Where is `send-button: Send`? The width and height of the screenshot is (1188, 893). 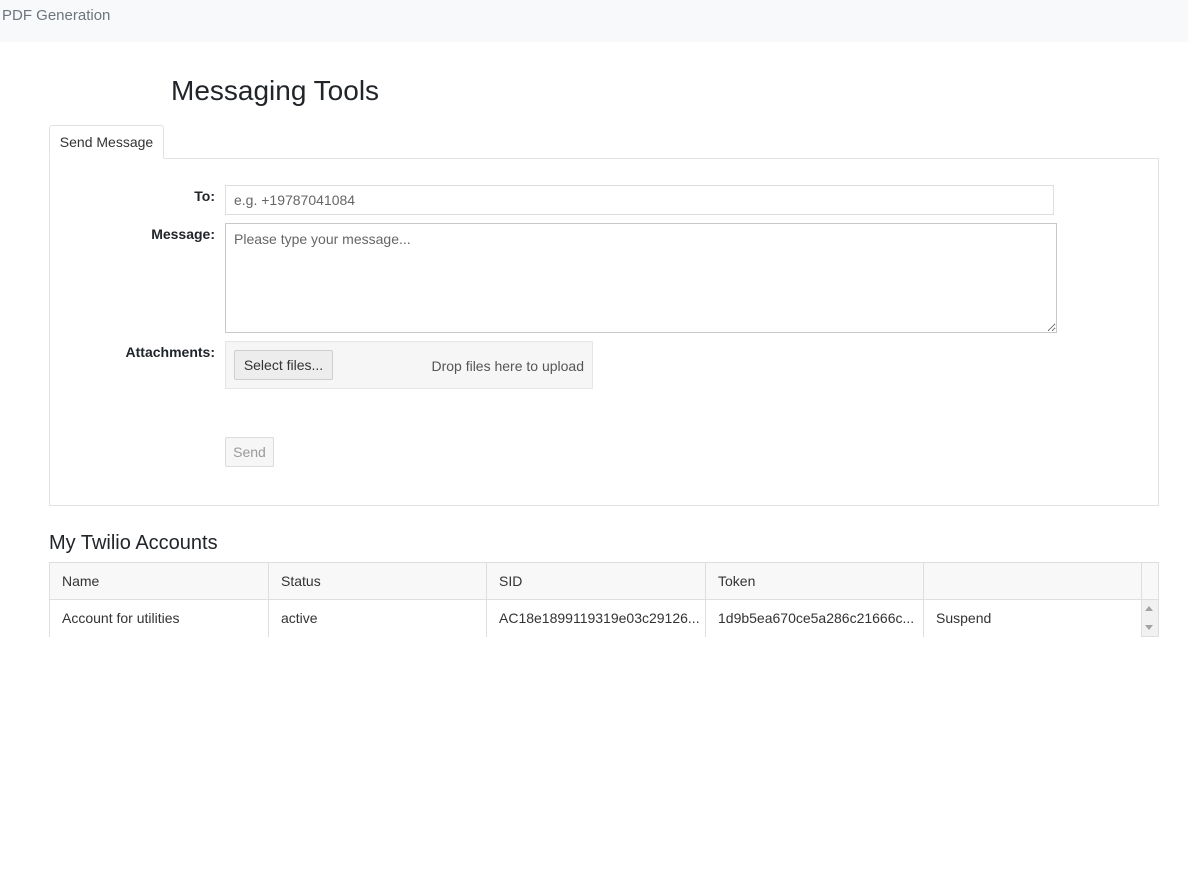 send-button: Send is located at coordinates (249, 452).